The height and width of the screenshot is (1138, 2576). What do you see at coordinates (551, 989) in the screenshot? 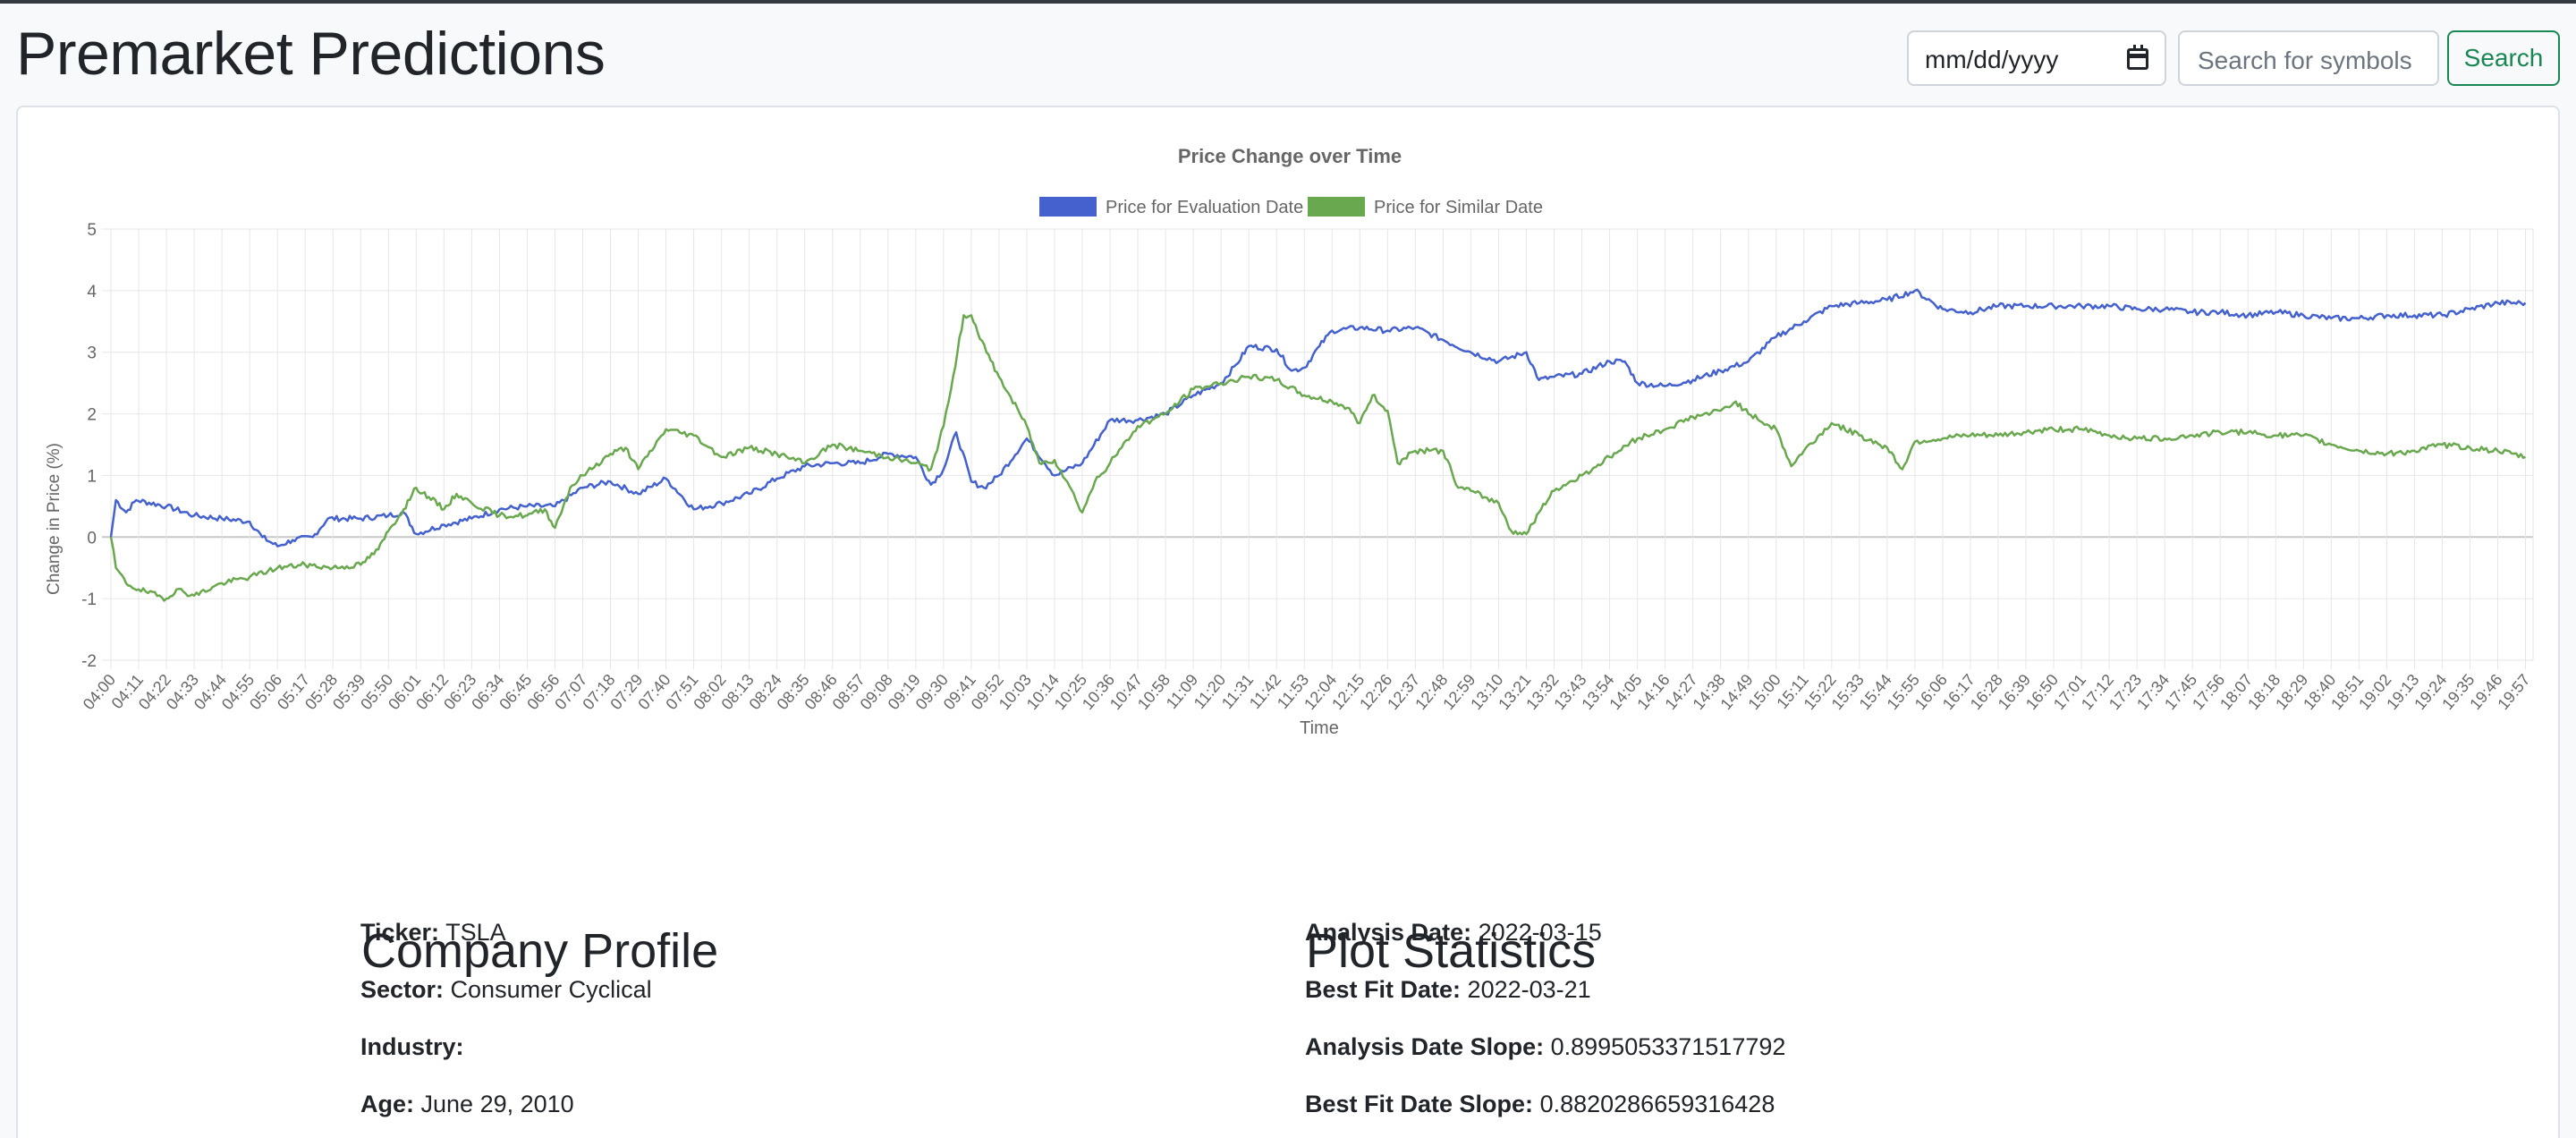
I see `sector-value: Consumer Cyclical` at bounding box center [551, 989].